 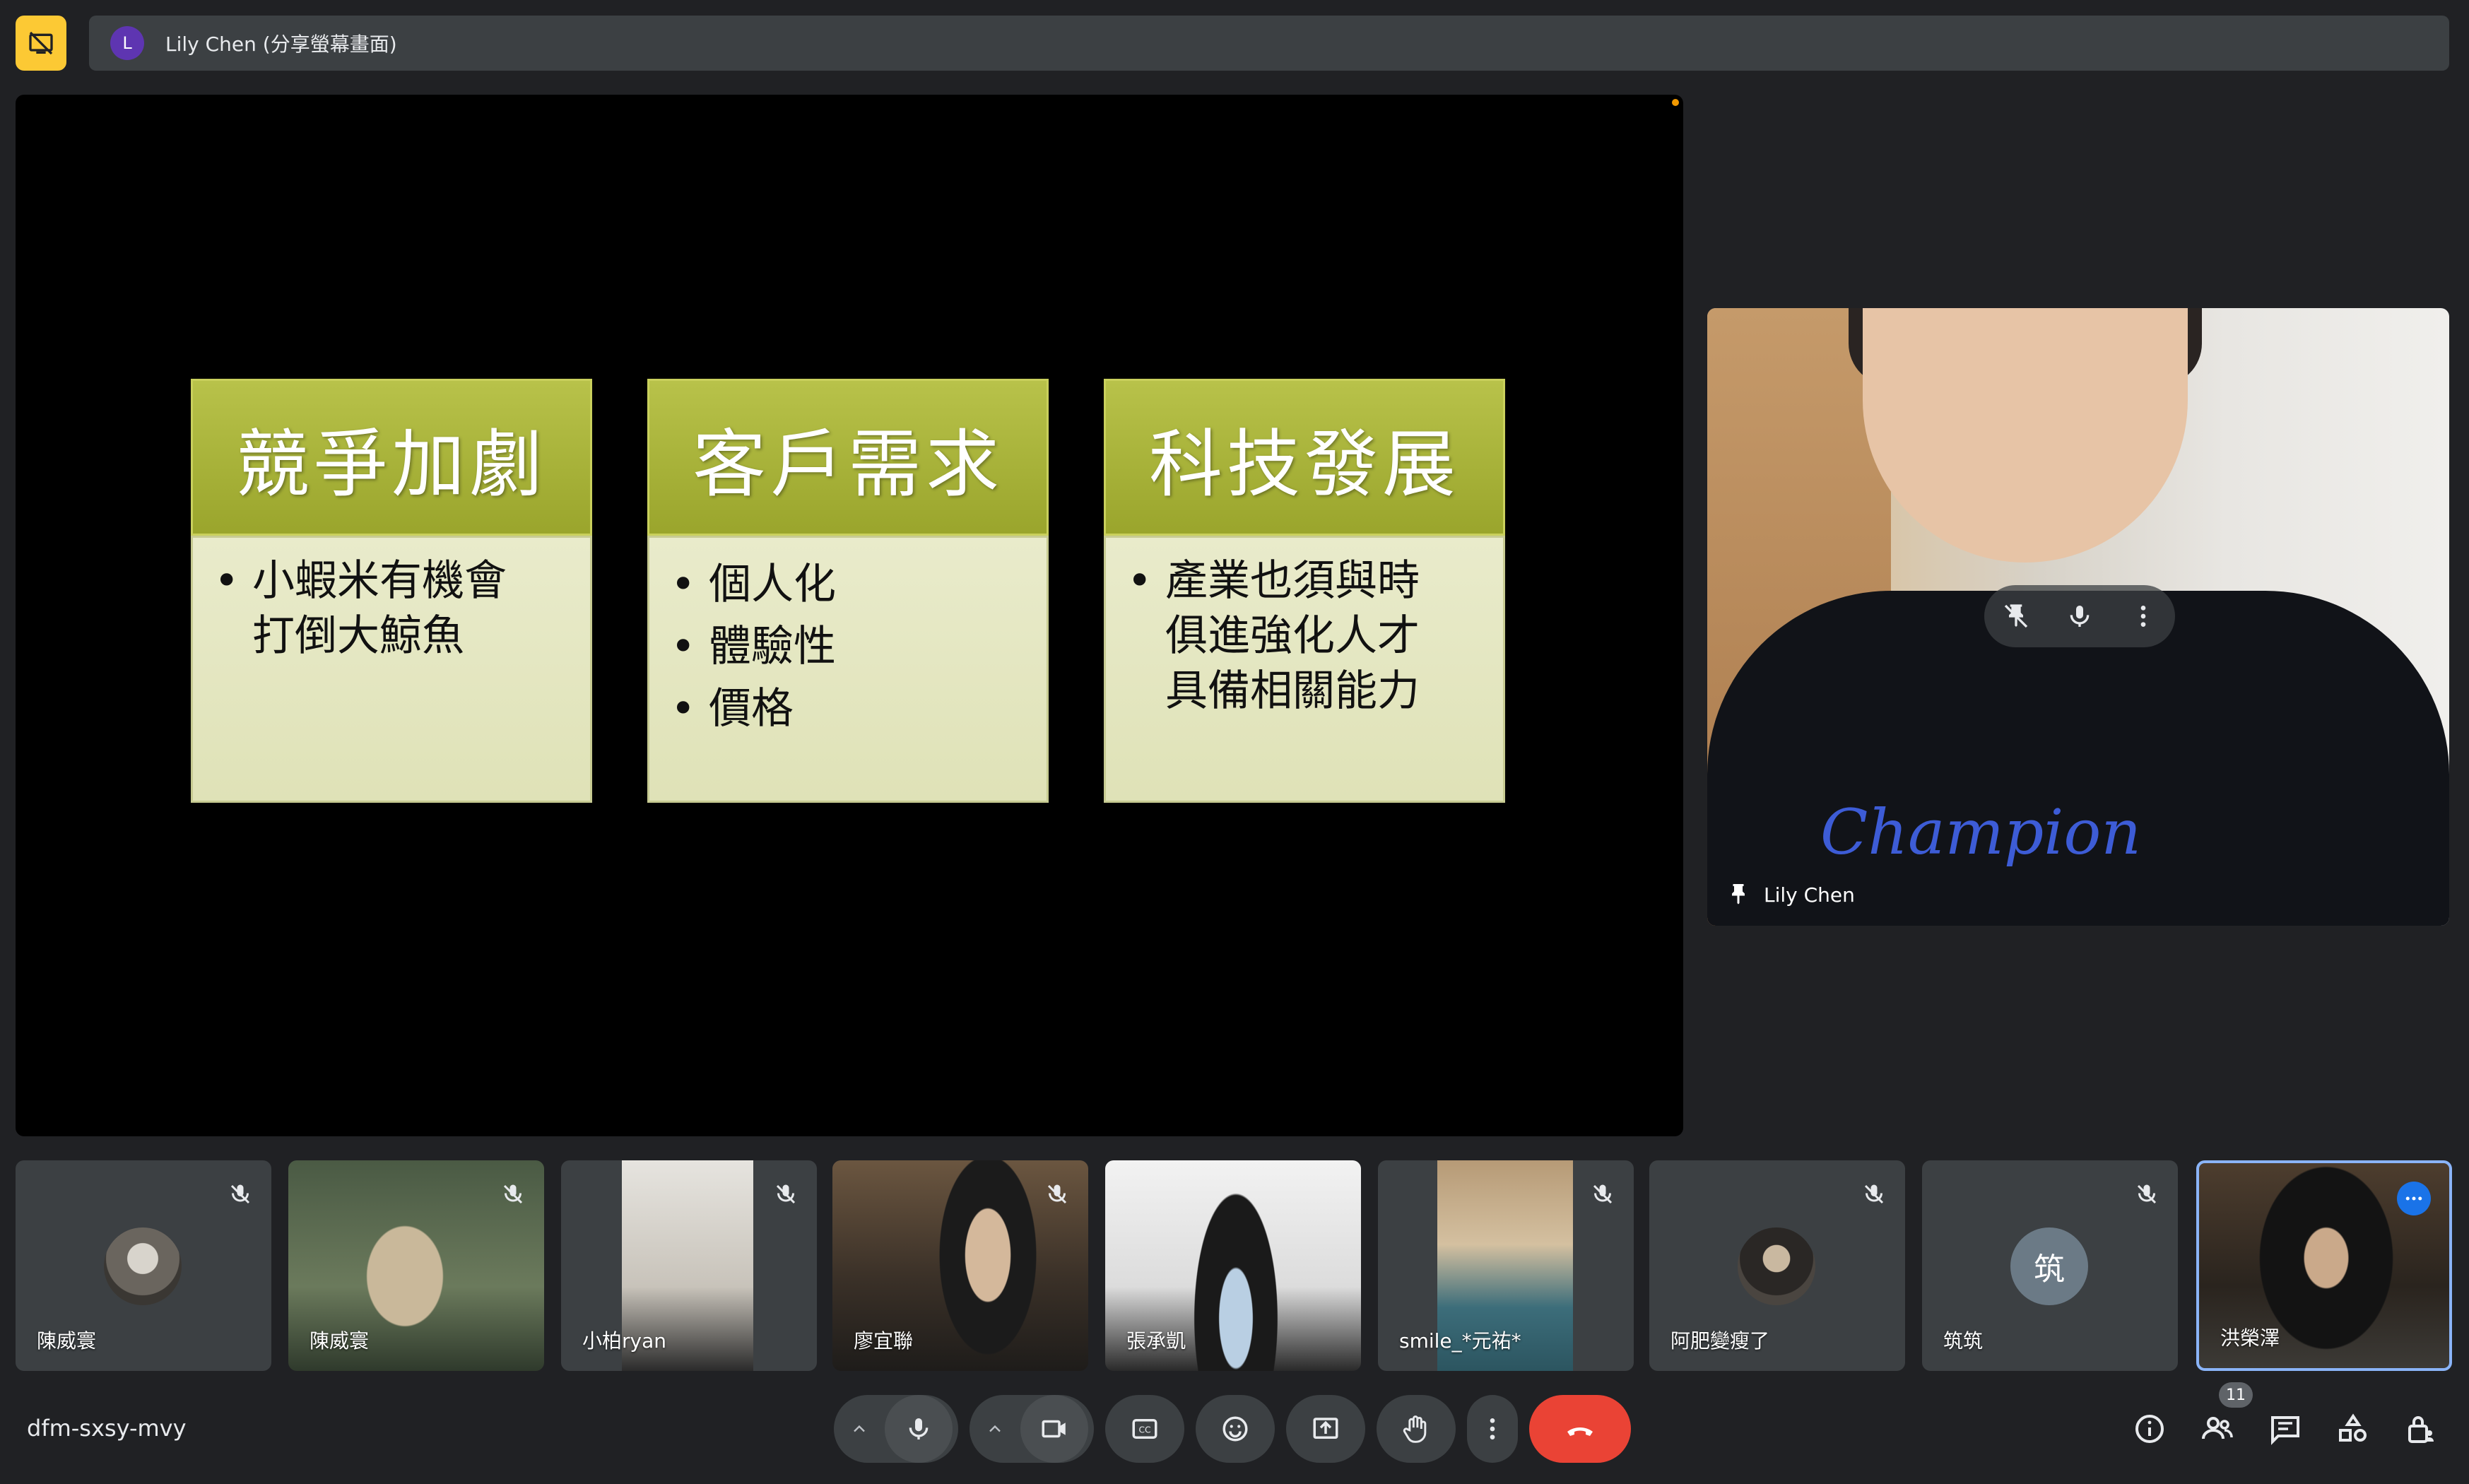 I want to click on meeting-details-button, so click(x=2149, y=1429).